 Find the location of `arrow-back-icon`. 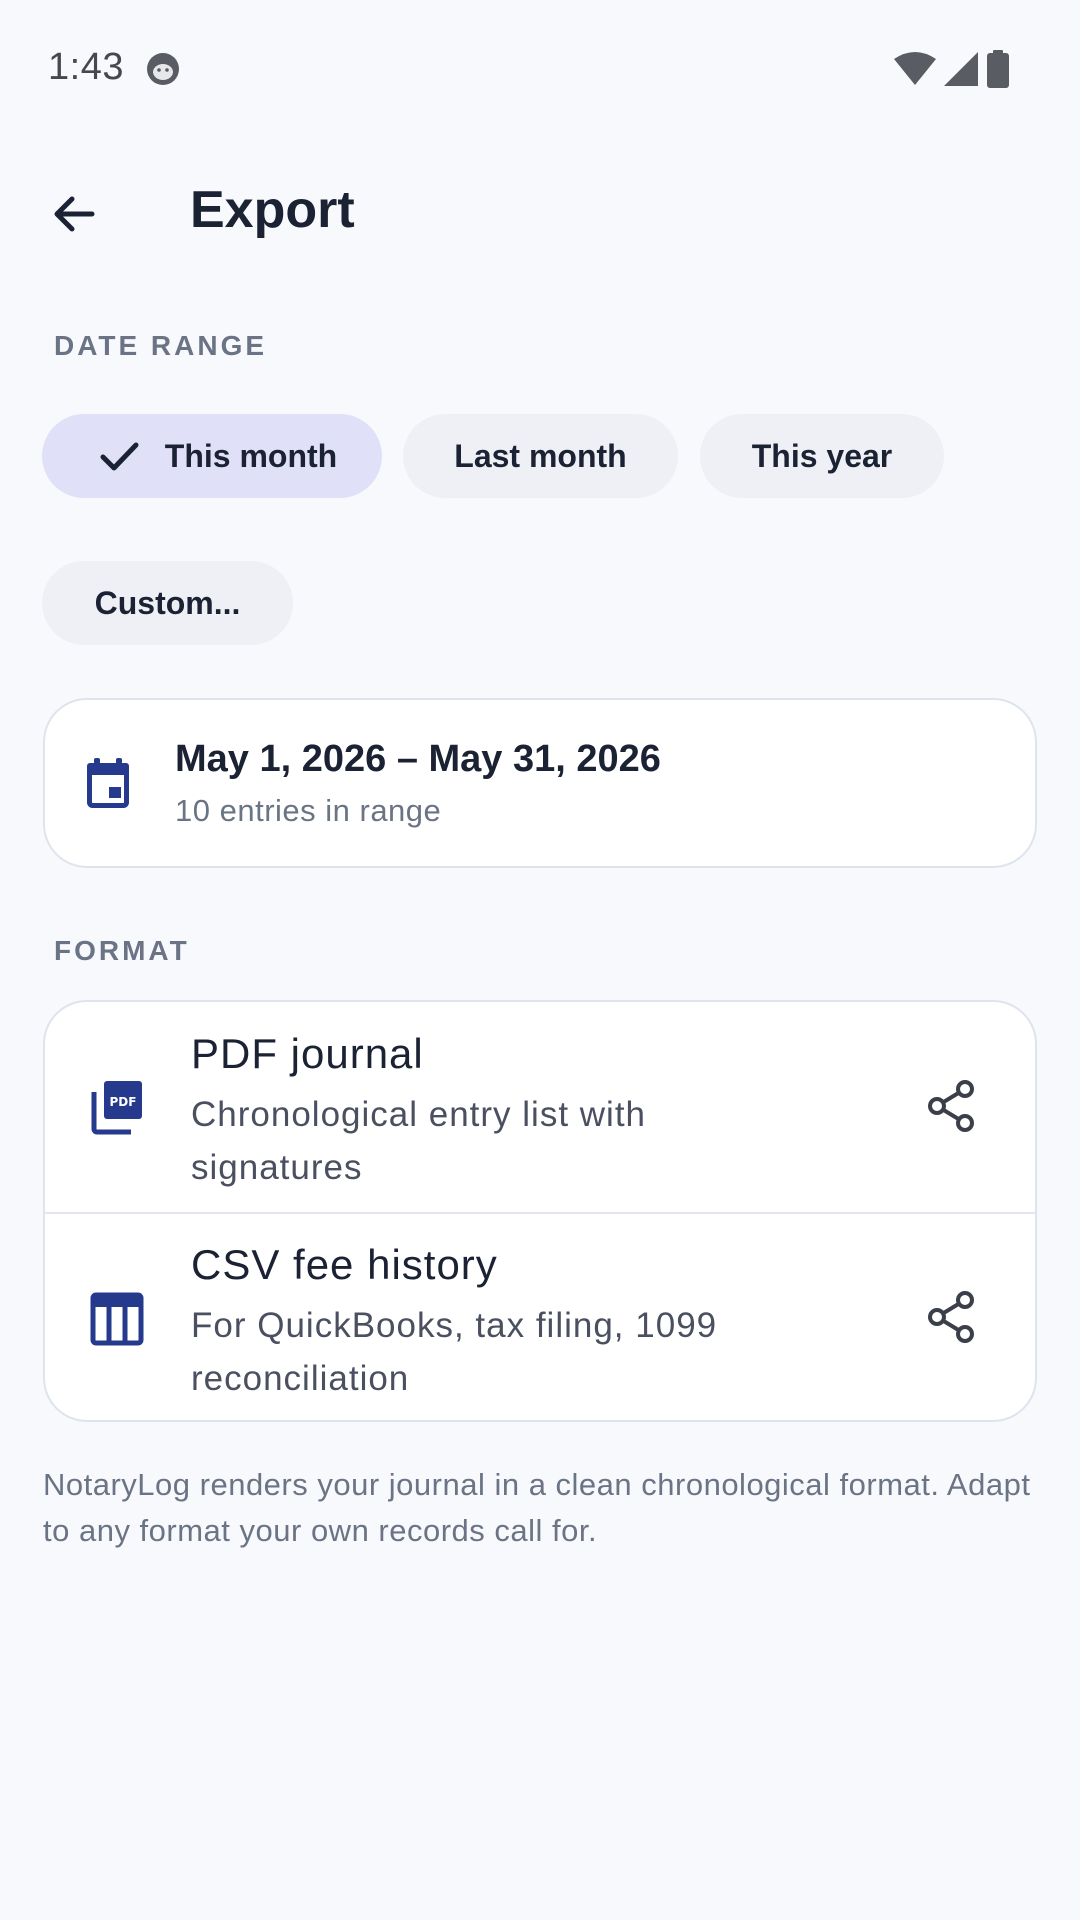

arrow-back-icon is located at coordinates (74, 214).